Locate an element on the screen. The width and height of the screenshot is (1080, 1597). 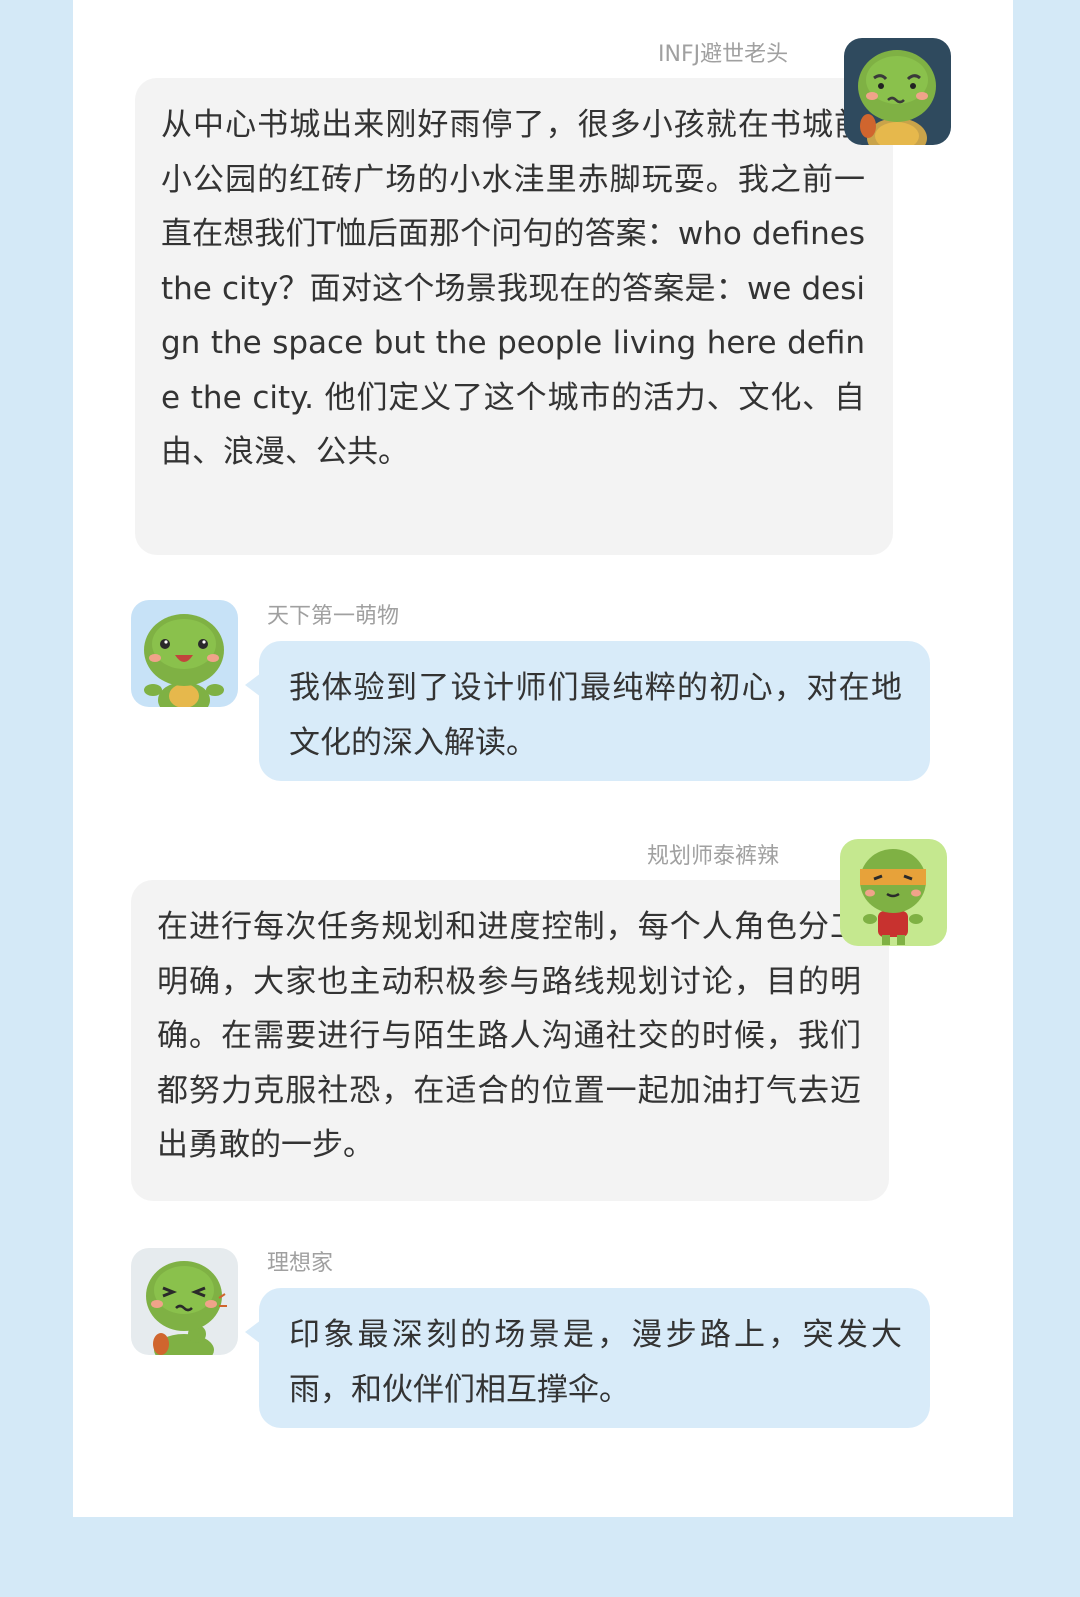
sender-name: INFJ避世老头 is located at coordinates (723, 54).